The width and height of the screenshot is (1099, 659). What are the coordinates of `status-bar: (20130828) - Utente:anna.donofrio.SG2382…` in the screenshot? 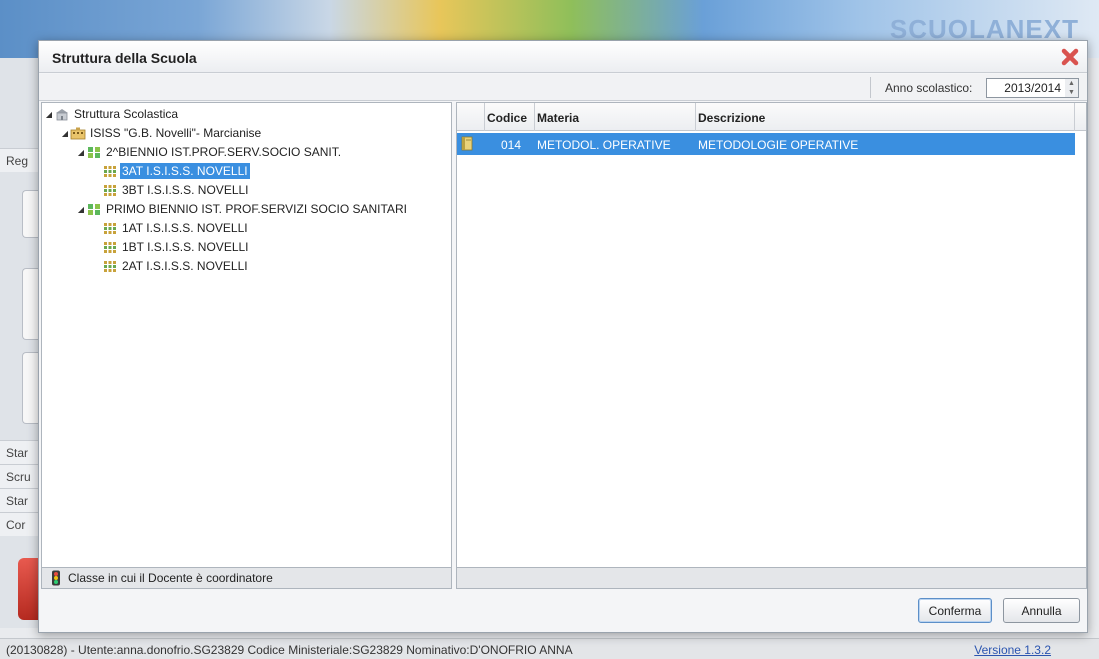 It's located at (549, 648).